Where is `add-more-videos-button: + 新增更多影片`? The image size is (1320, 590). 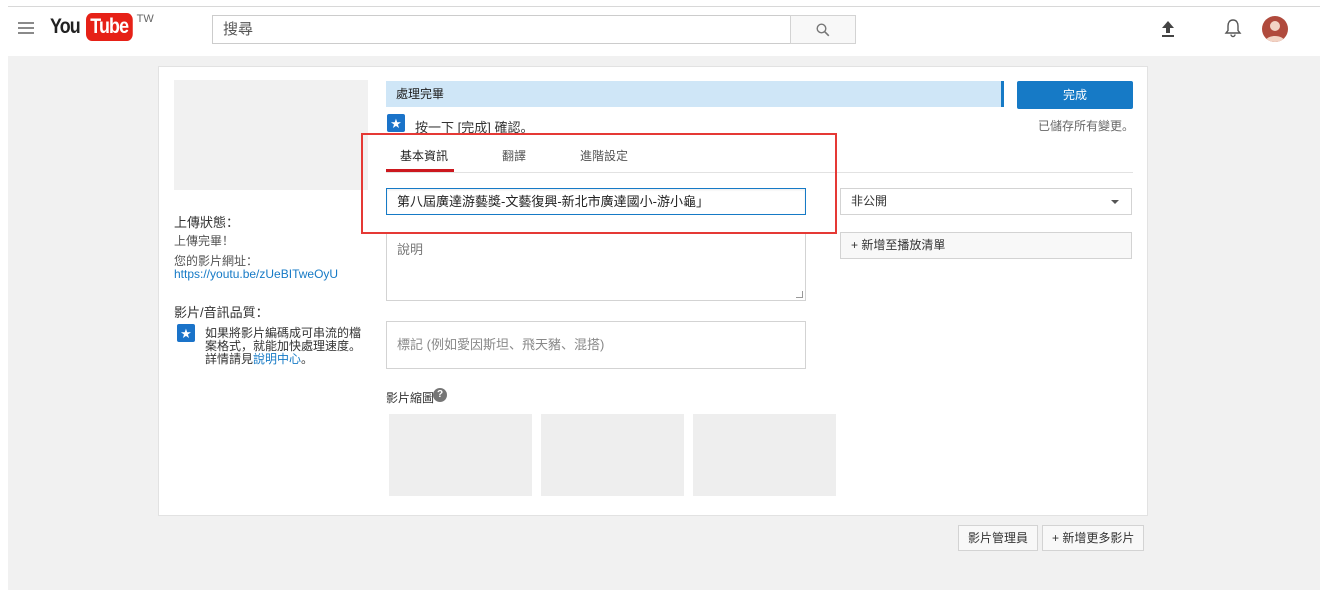 add-more-videos-button: + 新增更多影片 is located at coordinates (1093, 538).